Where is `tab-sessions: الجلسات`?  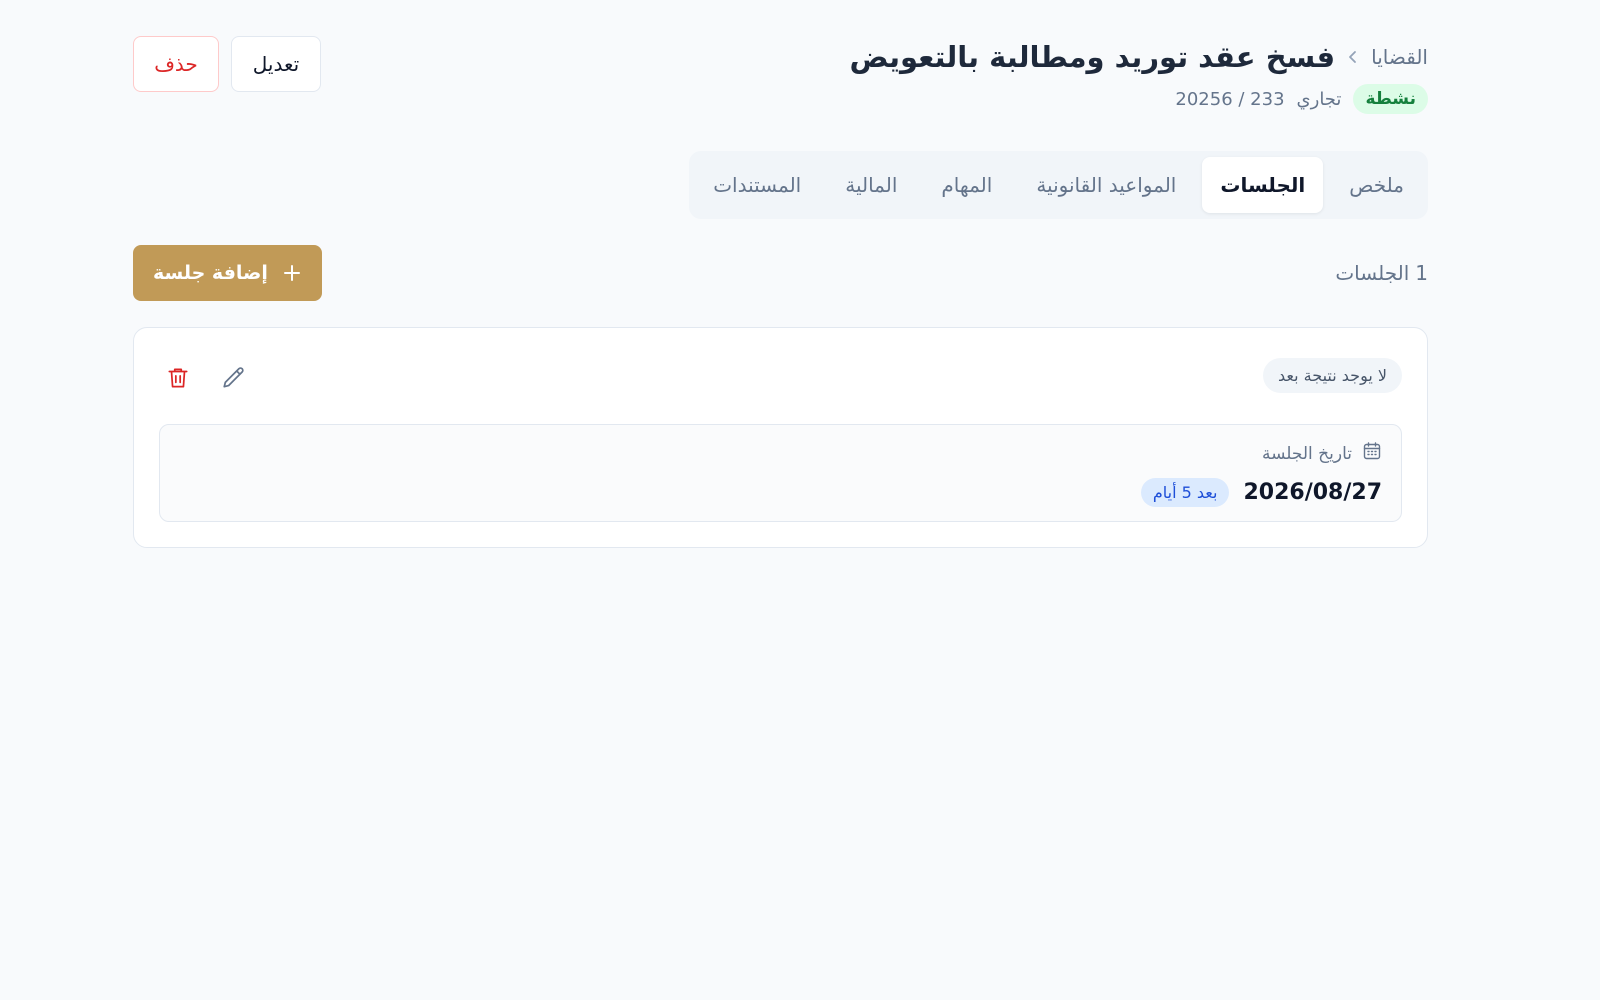
tab-sessions: الجلسات is located at coordinates (1263, 185).